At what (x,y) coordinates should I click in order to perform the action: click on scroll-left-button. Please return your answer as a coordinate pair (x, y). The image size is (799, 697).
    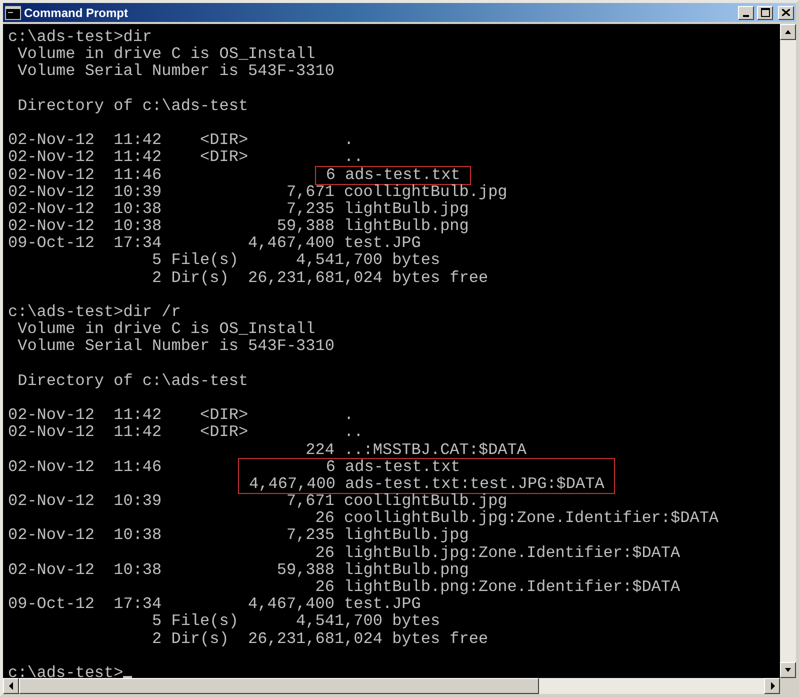
    Looking at the image, I should click on (11, 686).